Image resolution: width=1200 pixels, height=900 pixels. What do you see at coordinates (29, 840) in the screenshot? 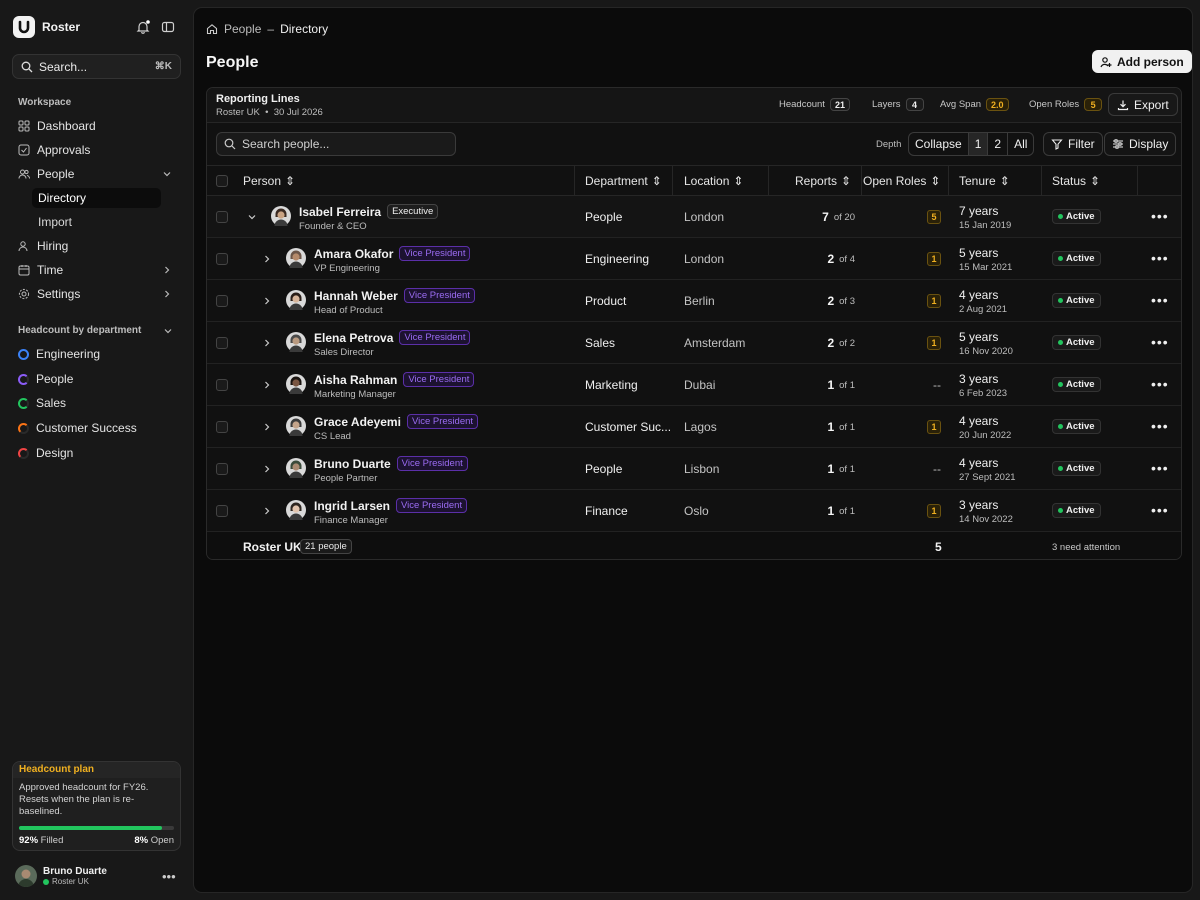
I see `plan-filled-pct: 92%` at bounding box center [29, 840].